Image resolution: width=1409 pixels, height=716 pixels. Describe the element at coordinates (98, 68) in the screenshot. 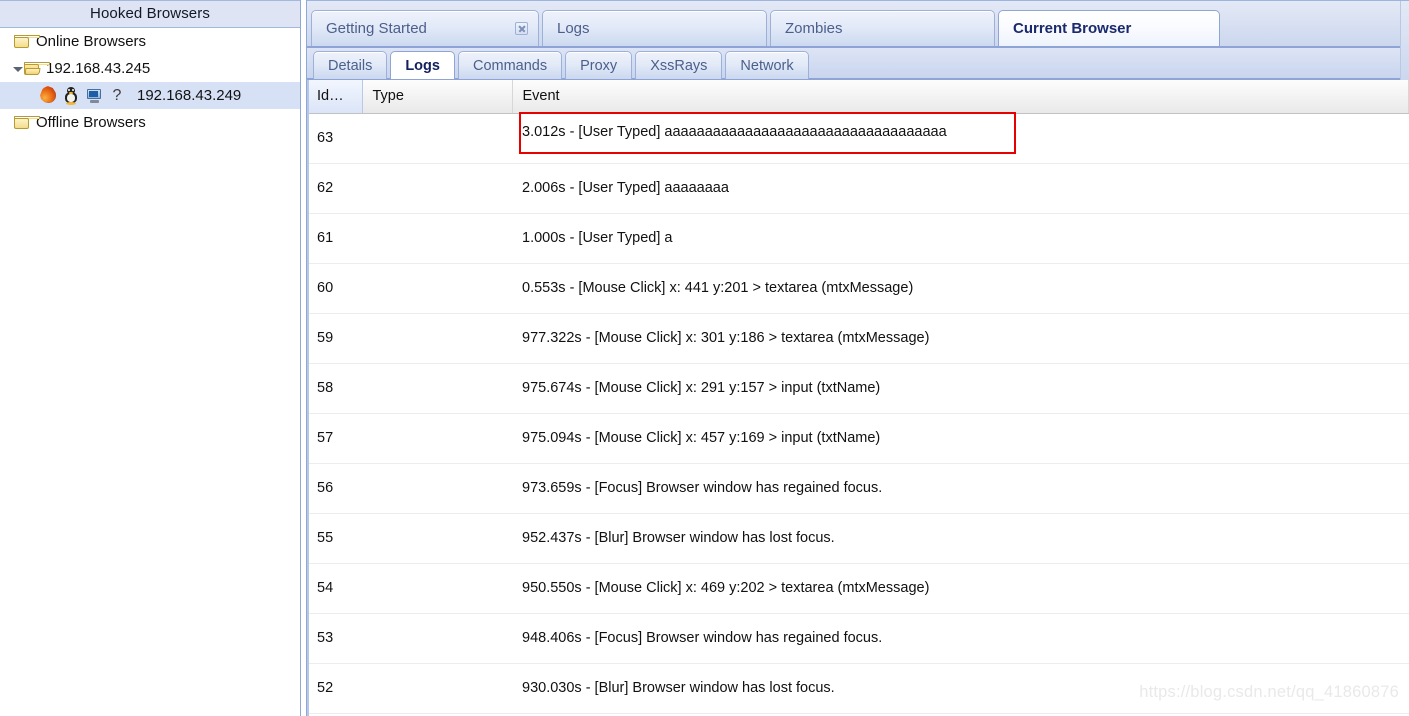

I see `tree-item-label: 192.168.43.245` at that location.